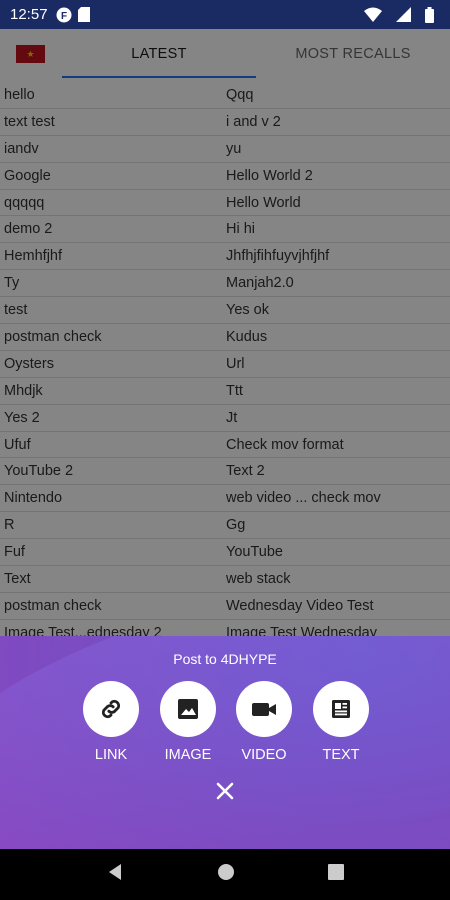  I want to click on post-image-button: IMAGE, so click(188, 722).